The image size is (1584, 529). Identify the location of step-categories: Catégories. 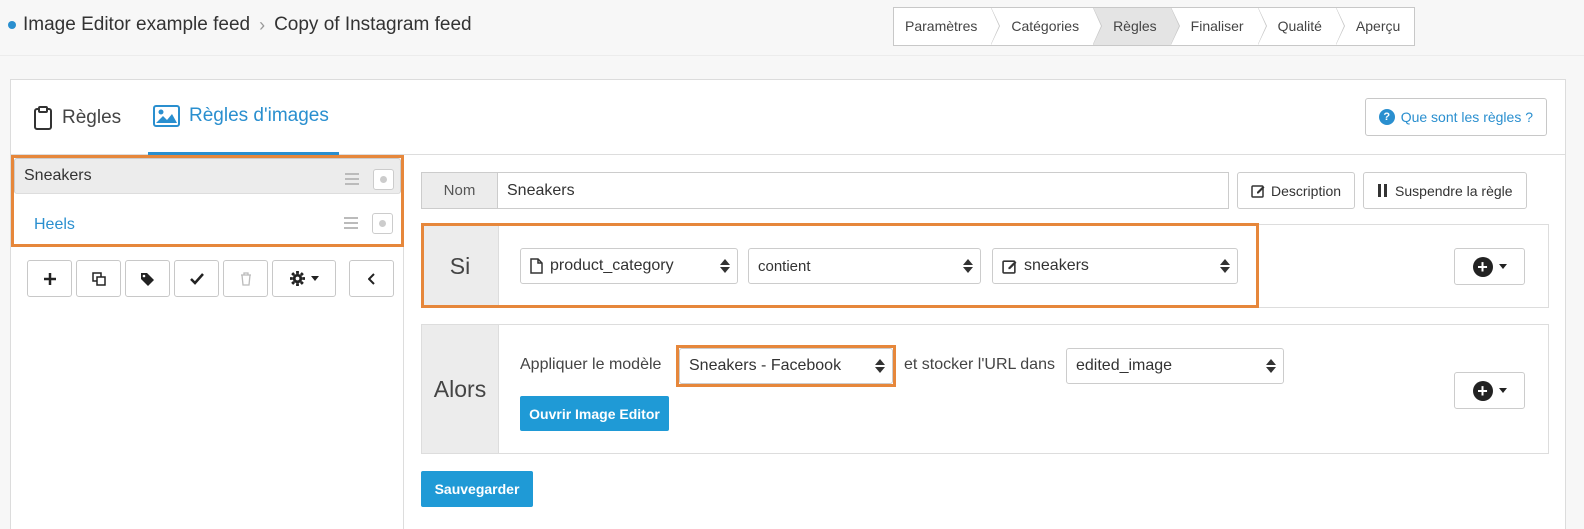
(1046, 26).